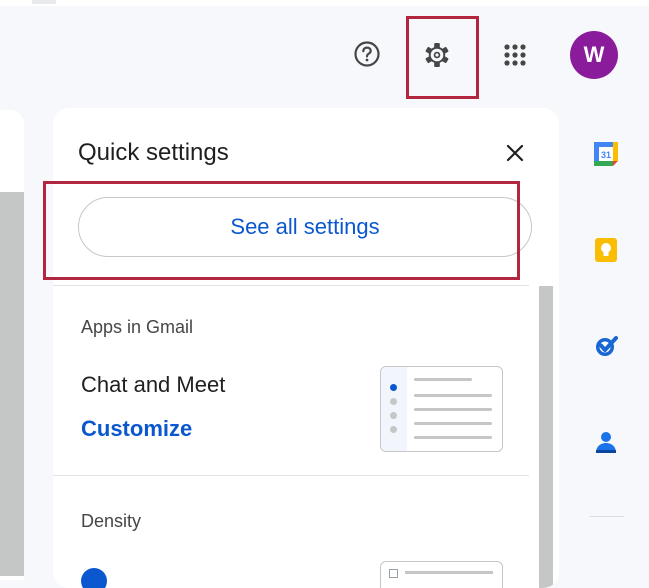 The height and width of the screenshot is (588, 649). I want to click on thumbnail-rail, so click(394, 409).